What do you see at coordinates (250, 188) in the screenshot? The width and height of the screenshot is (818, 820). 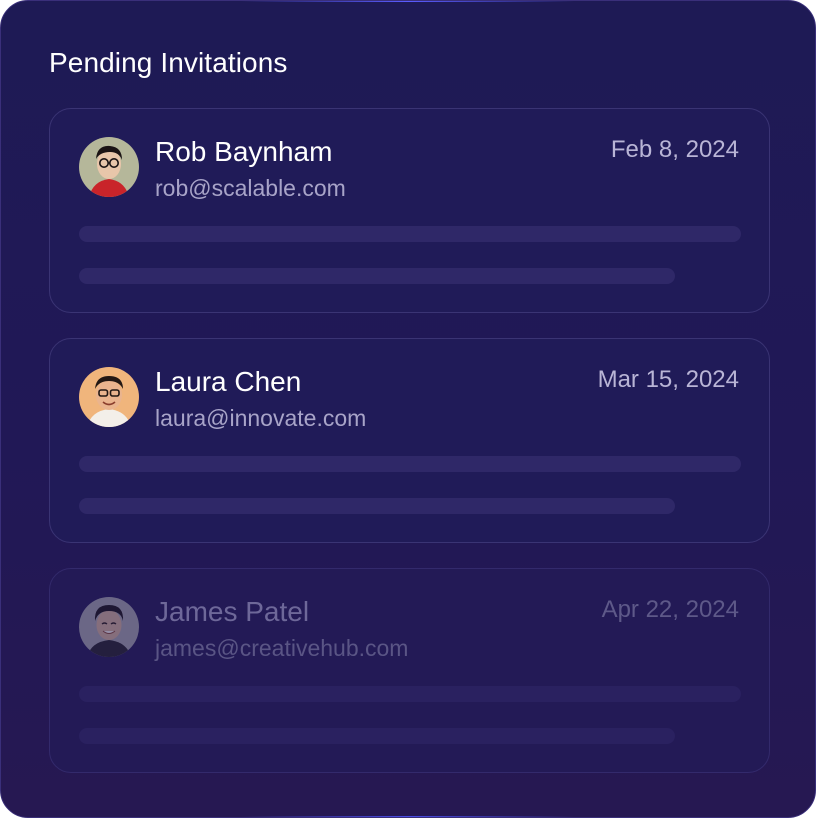 I see `invitee-email: rob@scalable.com` at bounding box center [250, 188].